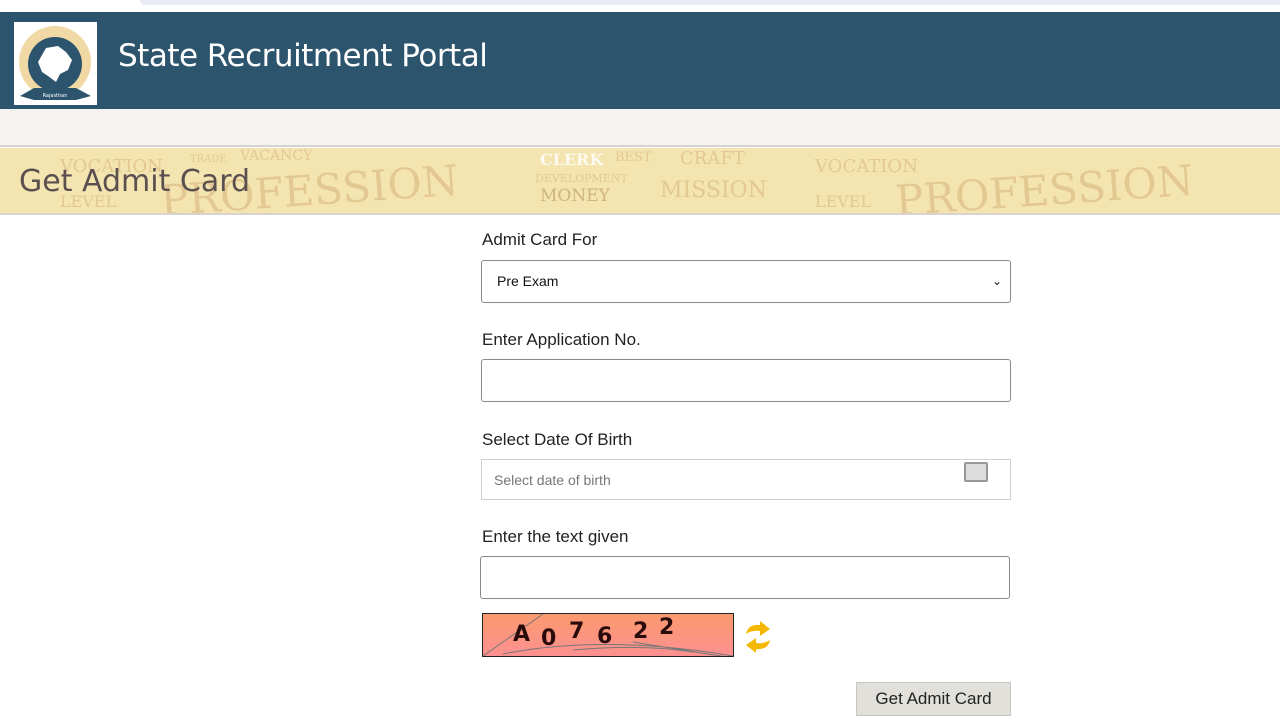  I want to click on admit-card-for-label: Admit Card For, so click(540, 239).